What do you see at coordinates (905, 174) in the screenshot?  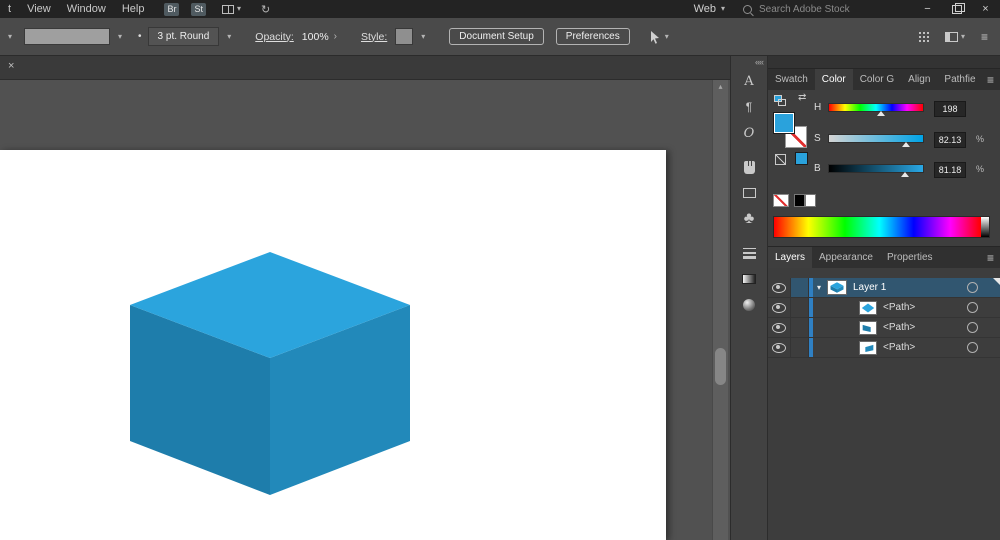 I see `brightness-slider-marker` at bounding box center [905, 174].